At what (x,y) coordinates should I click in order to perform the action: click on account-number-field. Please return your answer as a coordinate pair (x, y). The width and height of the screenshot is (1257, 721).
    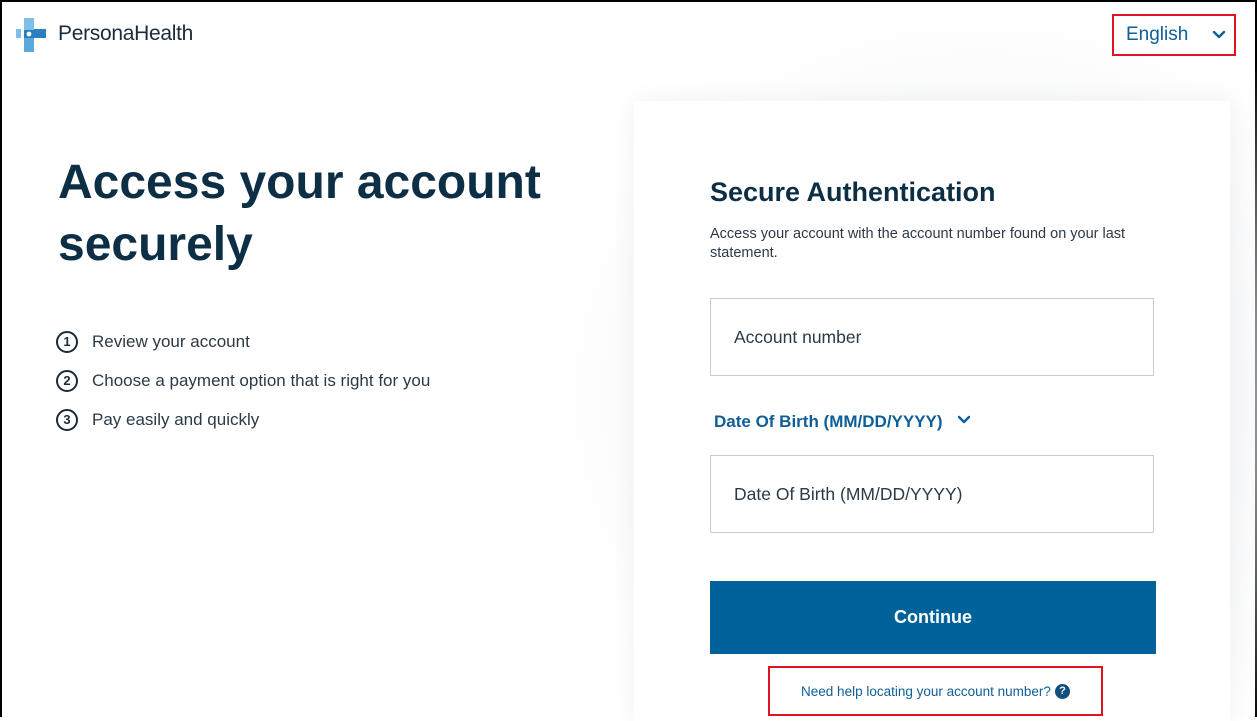
    Looking at the image, I should click on (932, 337).